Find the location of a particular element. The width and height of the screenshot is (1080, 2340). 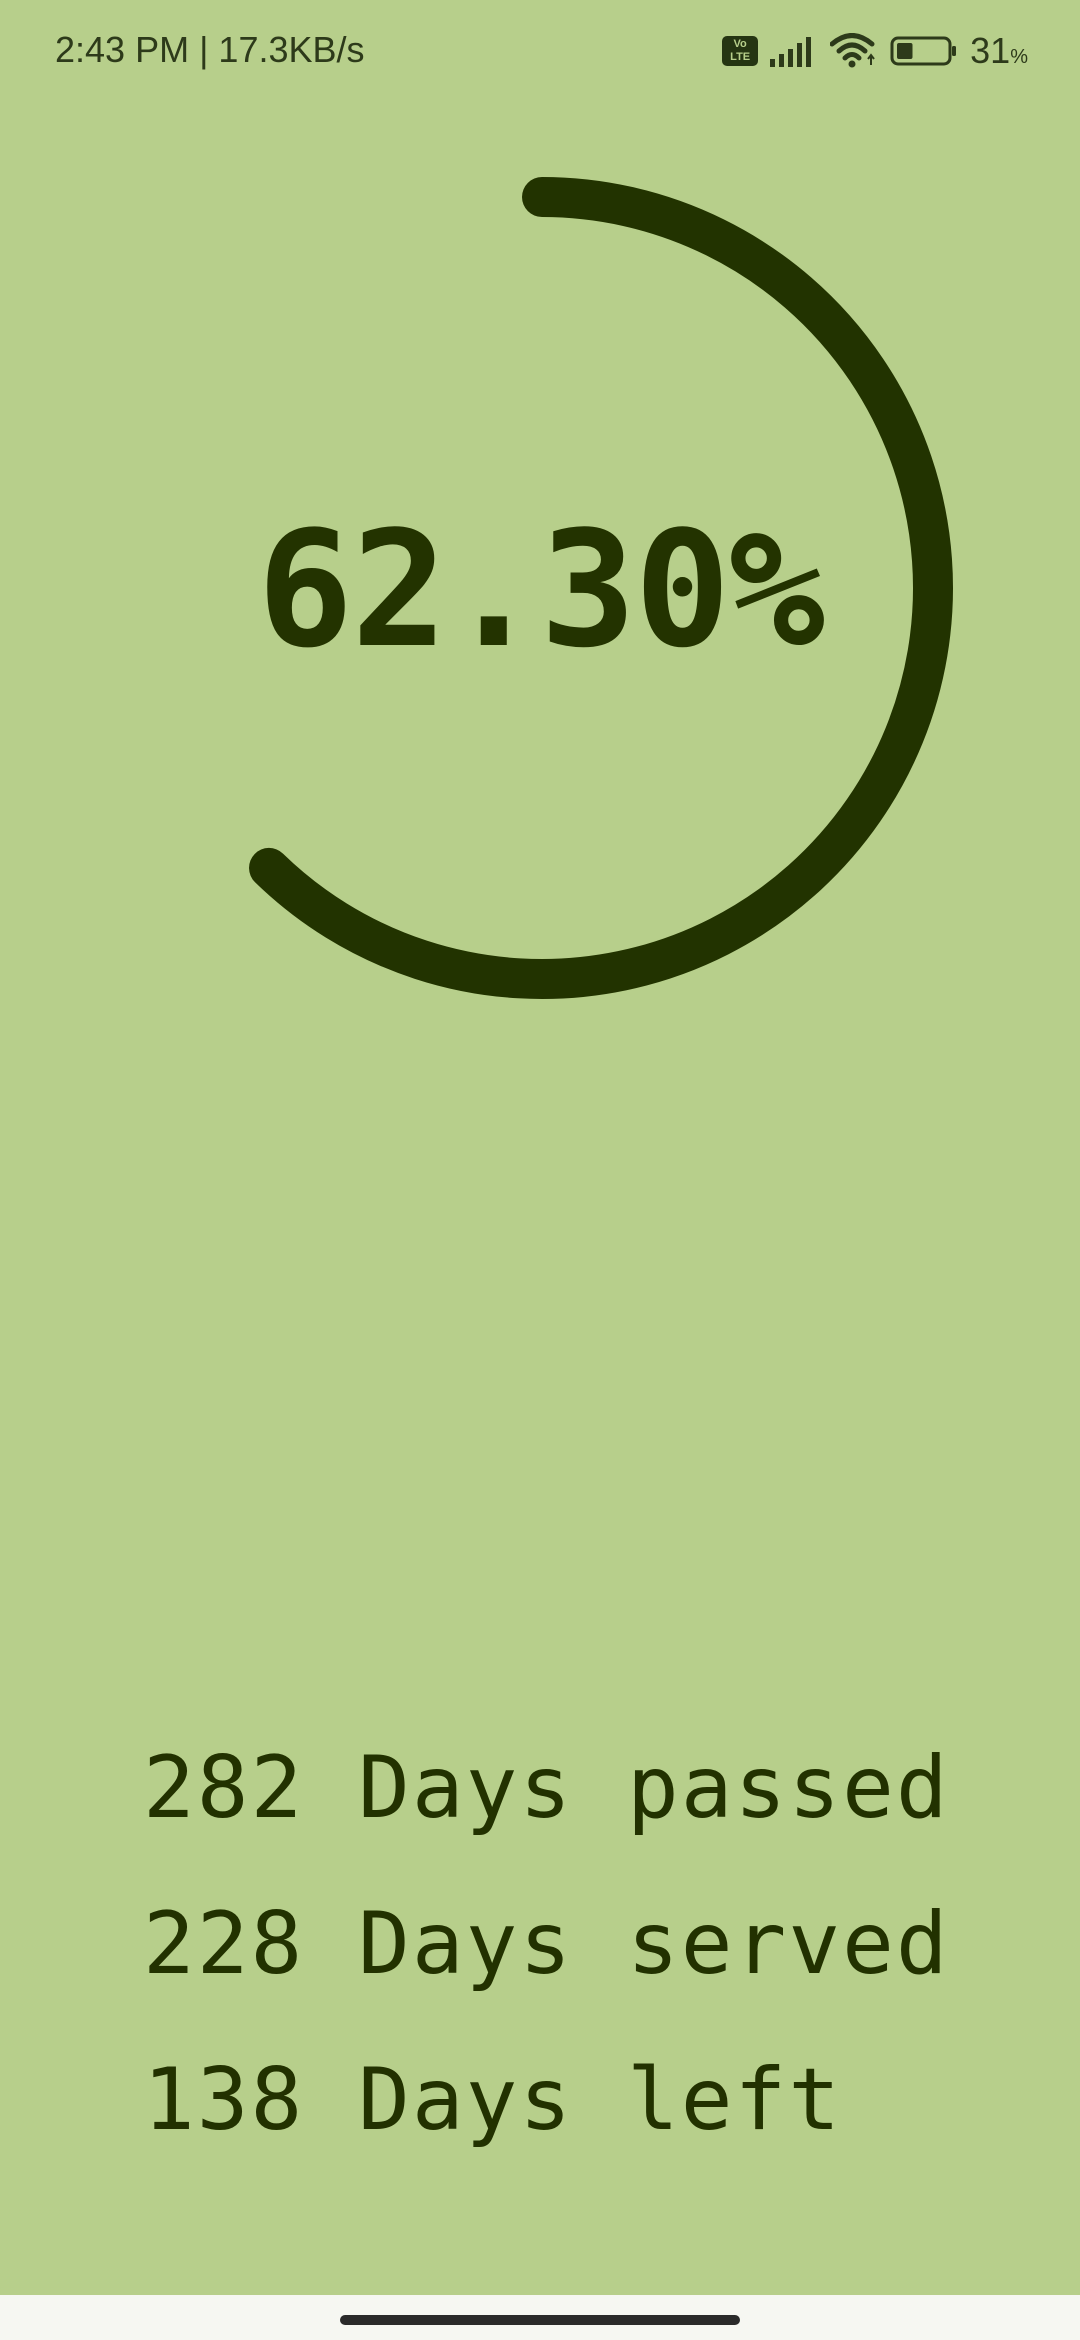

home-indicator is located at coordinates (540, 2320).